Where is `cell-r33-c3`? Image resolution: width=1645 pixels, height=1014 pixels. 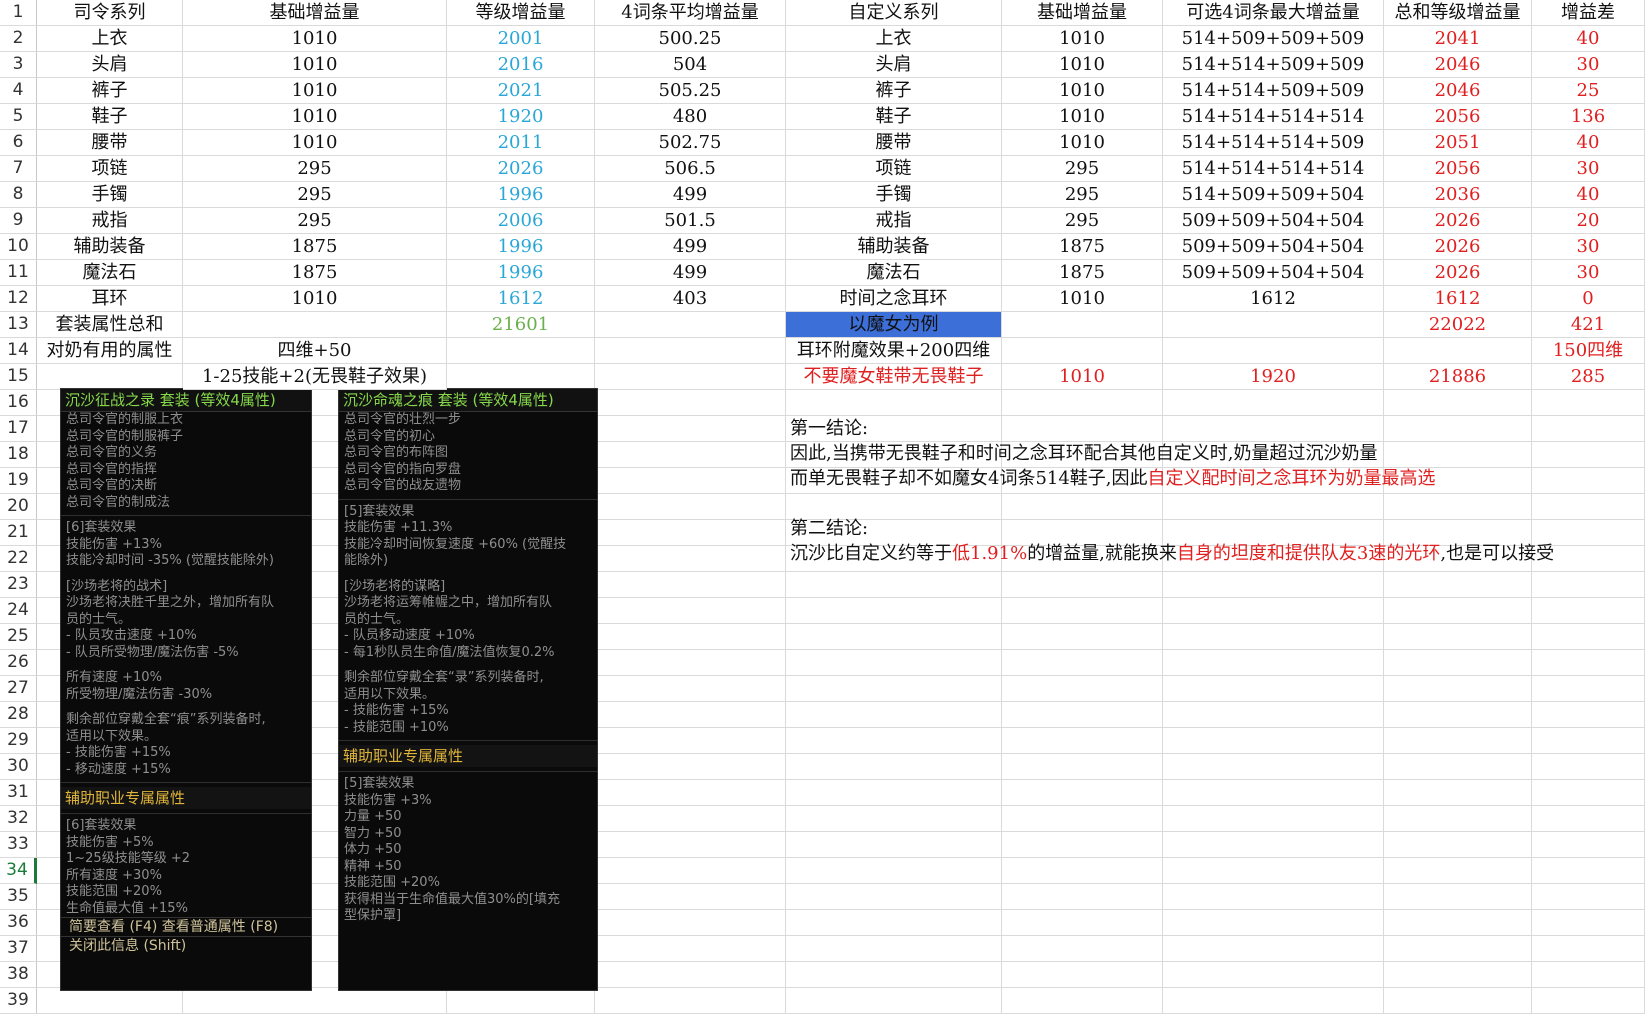
cell-r33-c3 is located at coordinates (690, 845).